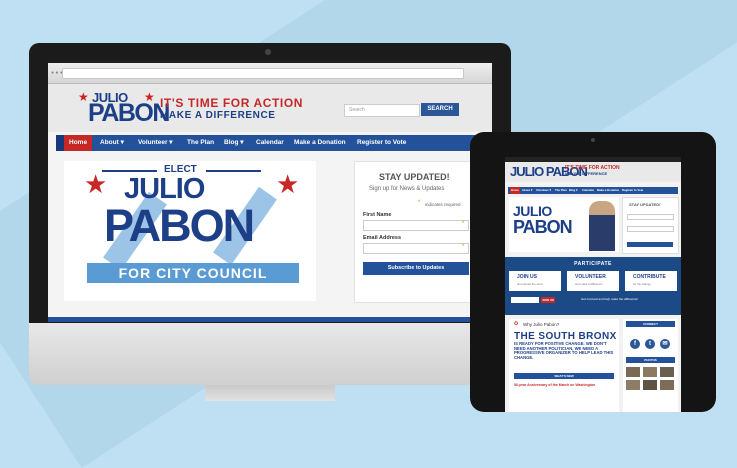 The image size is (737, 468). I want to click on browser-toolbar: ● ● ●, so click(270, 73).